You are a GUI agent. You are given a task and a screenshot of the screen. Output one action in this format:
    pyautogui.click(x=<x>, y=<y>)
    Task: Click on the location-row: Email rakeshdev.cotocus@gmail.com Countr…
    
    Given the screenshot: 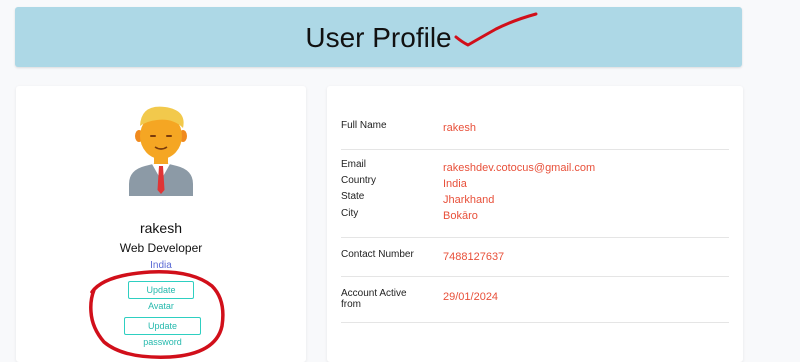 What is the action you would take?
    pyautogui.click(x=535, y=193)
    